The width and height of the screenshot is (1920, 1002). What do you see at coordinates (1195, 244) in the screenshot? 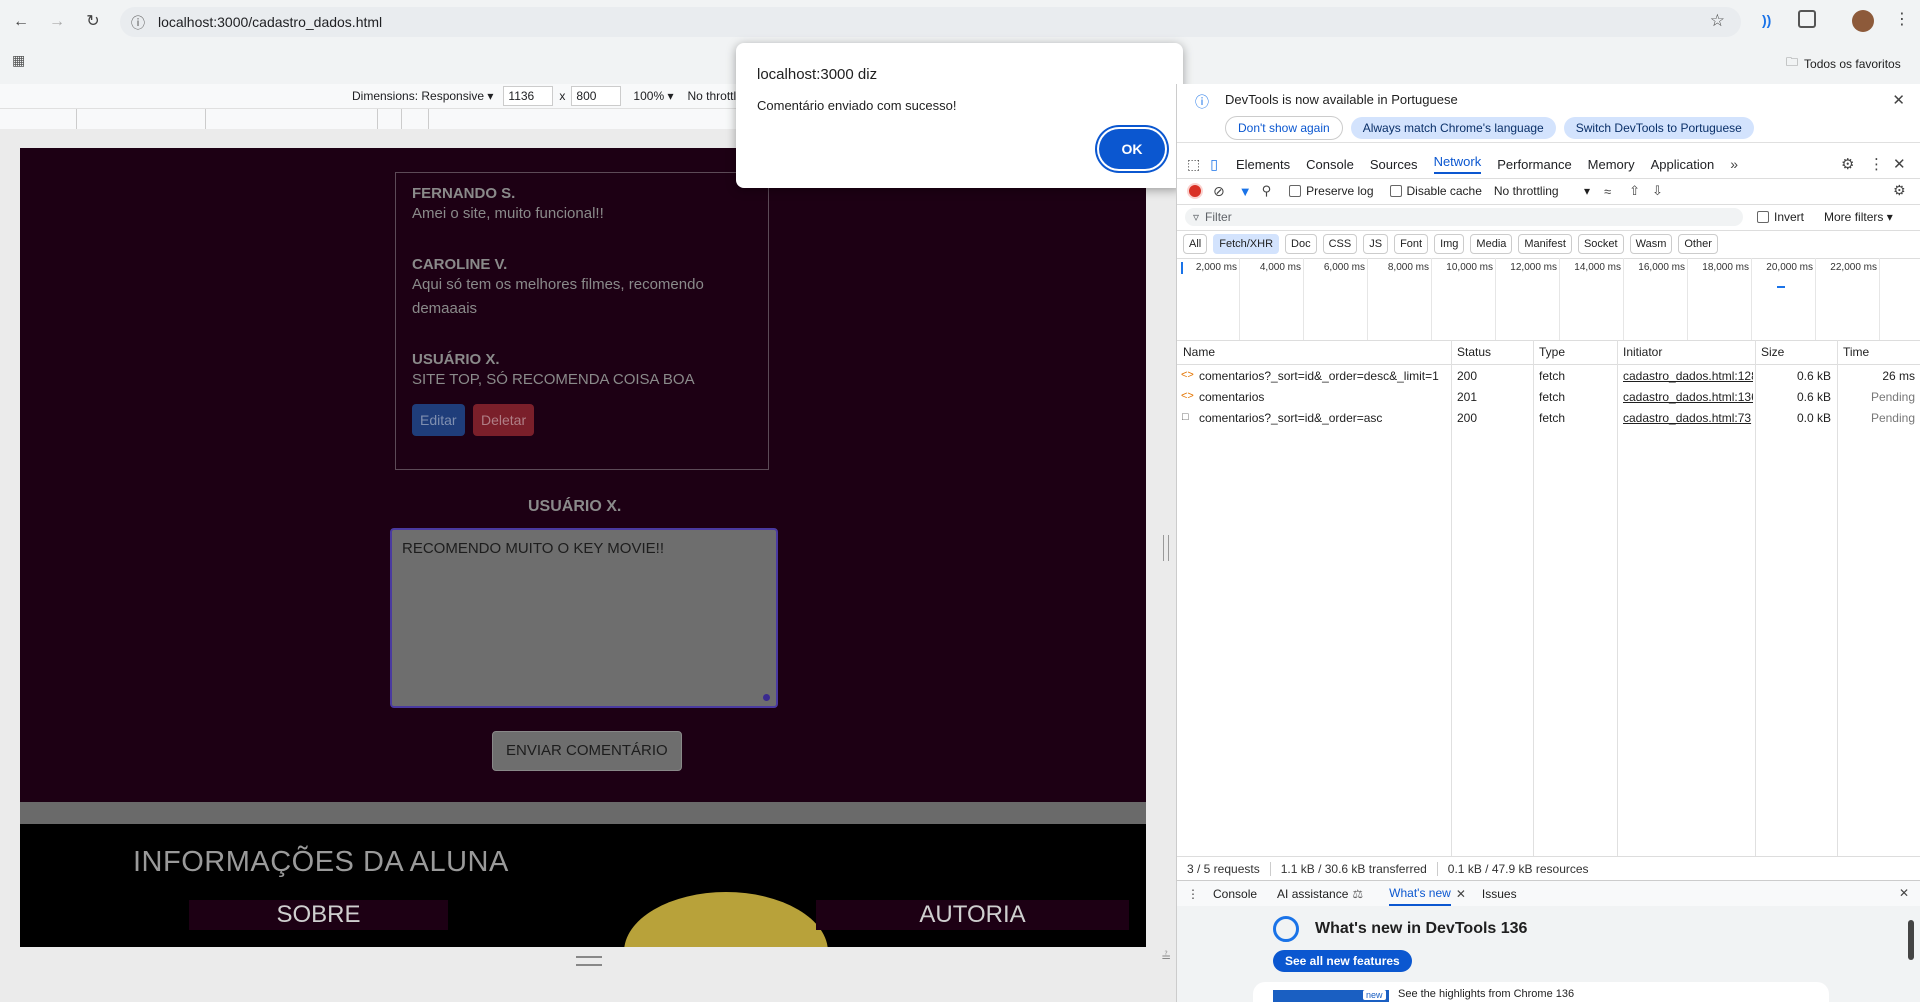
I see `type-filter-all: All` at bounding box center [1195, 244].